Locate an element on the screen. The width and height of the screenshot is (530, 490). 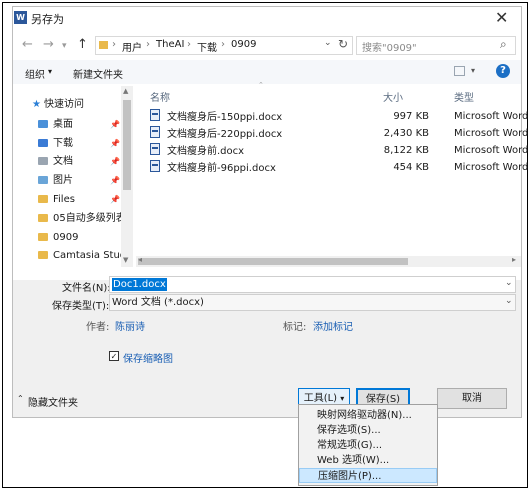
sidebar-item-label: Files is located at coordinates (64, 199).